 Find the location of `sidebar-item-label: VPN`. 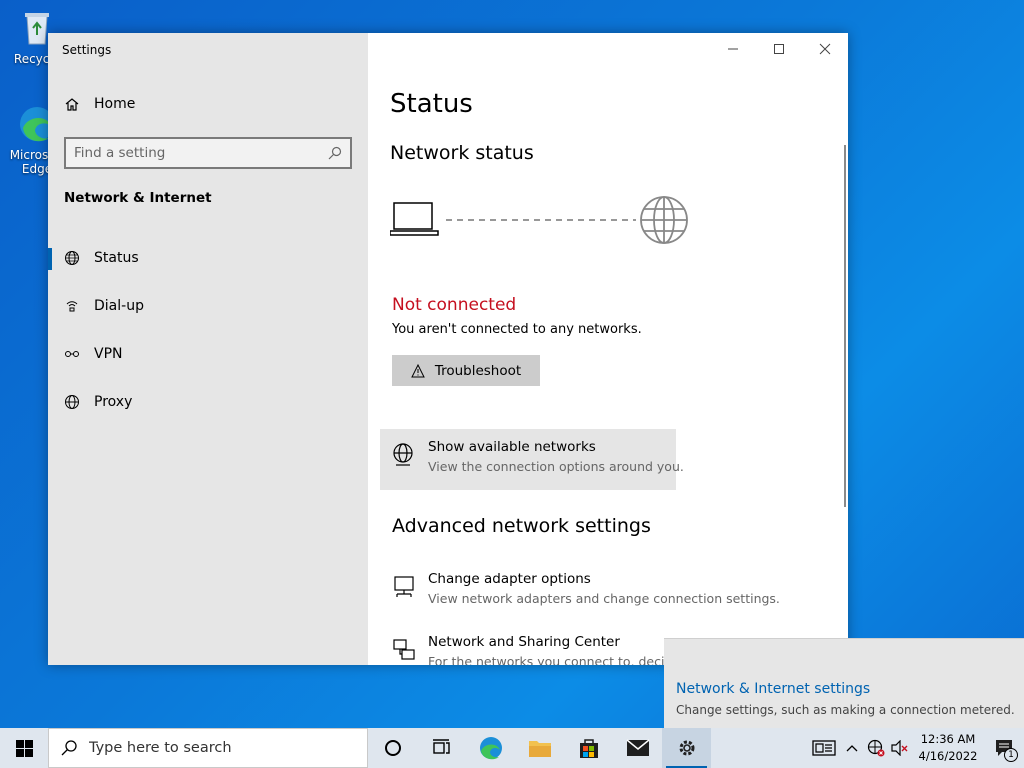

sidebar-item-label: VPN is located at coordinates (108, 354).